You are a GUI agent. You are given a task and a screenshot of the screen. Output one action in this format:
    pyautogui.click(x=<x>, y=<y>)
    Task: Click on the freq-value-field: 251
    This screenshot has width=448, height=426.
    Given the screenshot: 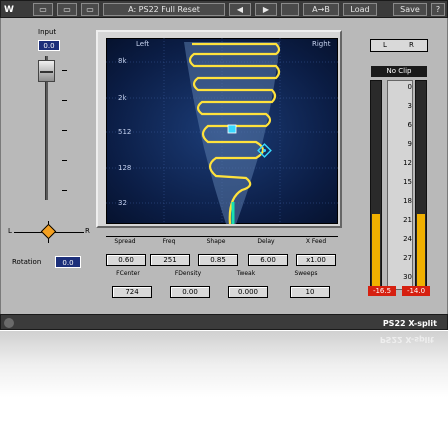 What is the action you would take?
    pyautogui.click(x=170, y=260)
    